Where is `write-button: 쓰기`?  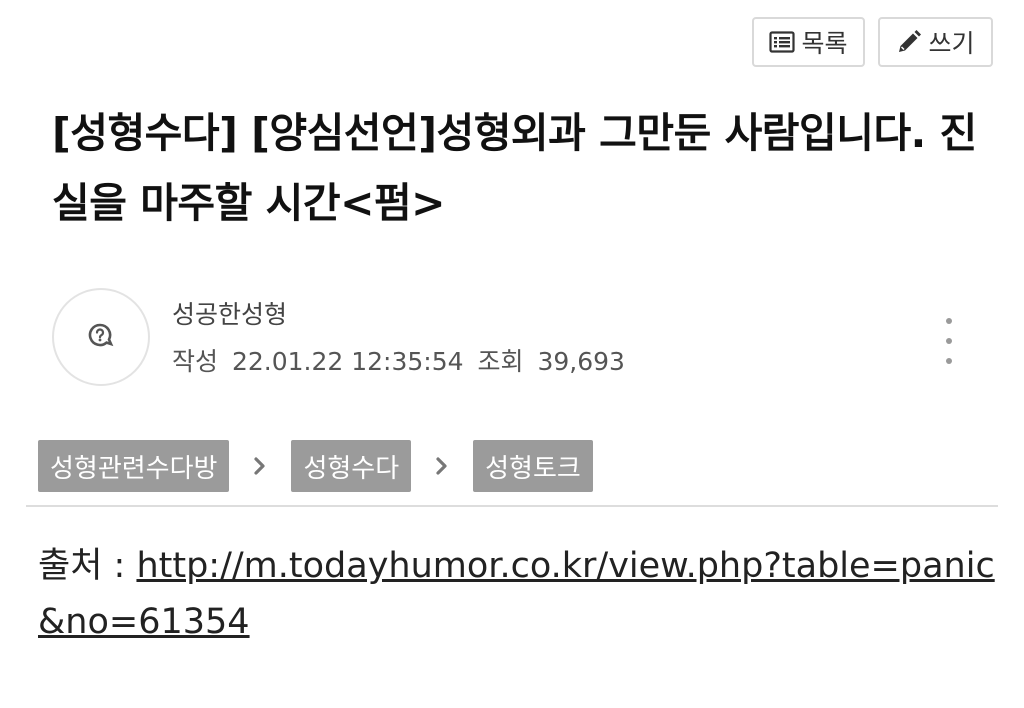 write-button: 쓰기 is located at coordinates (935, 42).